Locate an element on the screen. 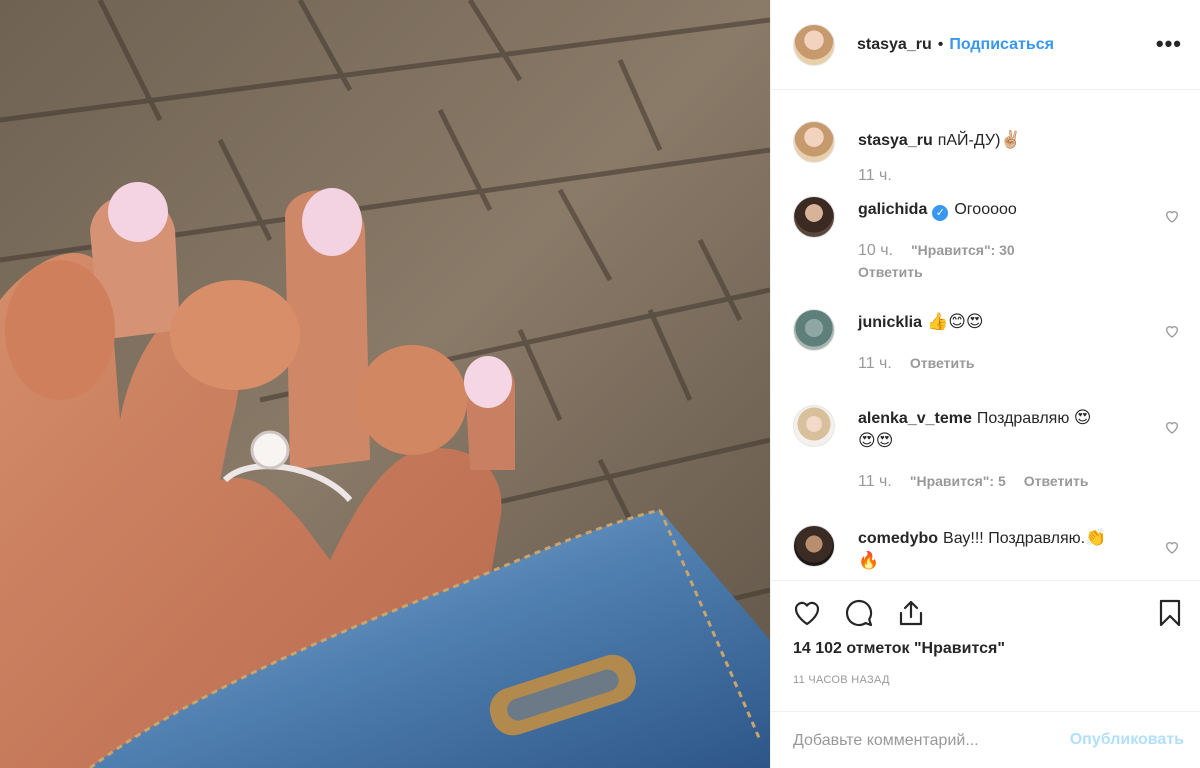 The height and width of the screenshot is (768, 1200). comment-meta: 11 ч. Ответить is located at coordinates (916, 364).